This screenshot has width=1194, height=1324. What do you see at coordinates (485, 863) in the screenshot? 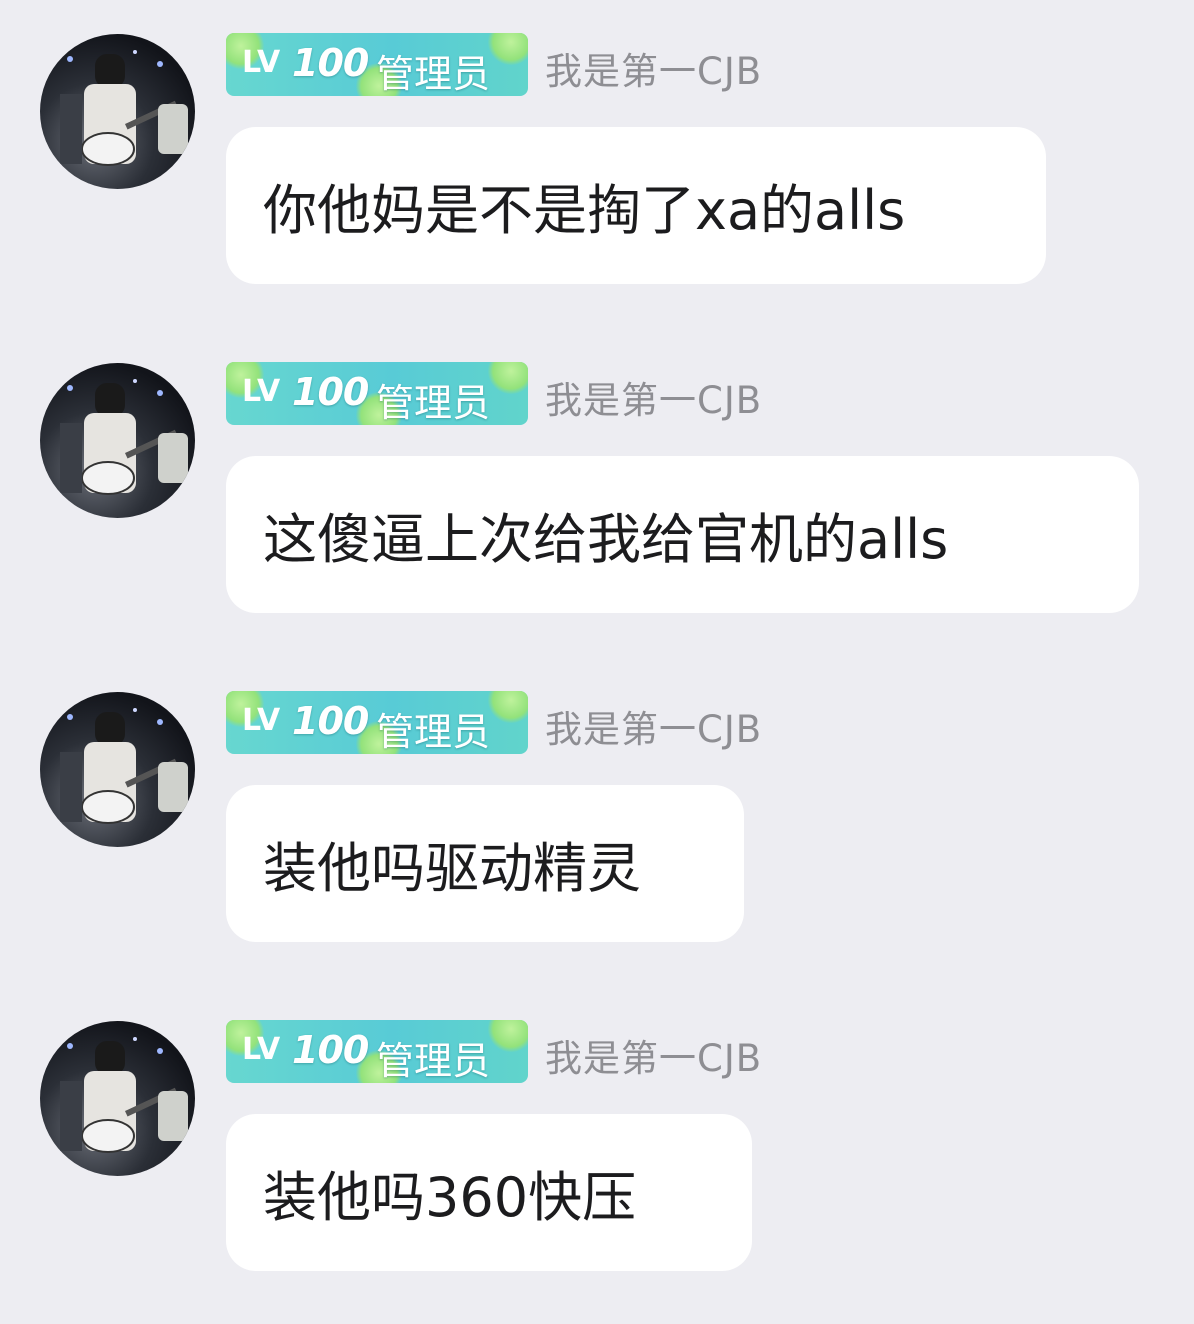
I see `message-bubble: 装他吗驱动精灵` at bounding box center [485, 863].